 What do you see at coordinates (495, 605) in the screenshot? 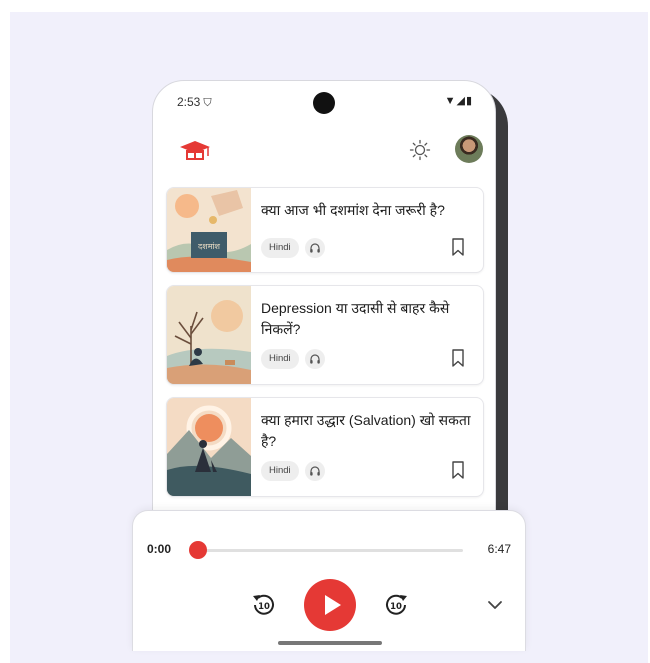
I see `chevron-down-icon` at bounding box center [495, 605].